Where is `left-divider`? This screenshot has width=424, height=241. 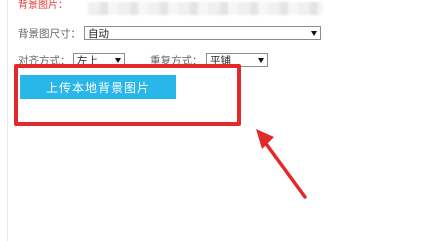
left-divider is located at coordinates (7, 120).